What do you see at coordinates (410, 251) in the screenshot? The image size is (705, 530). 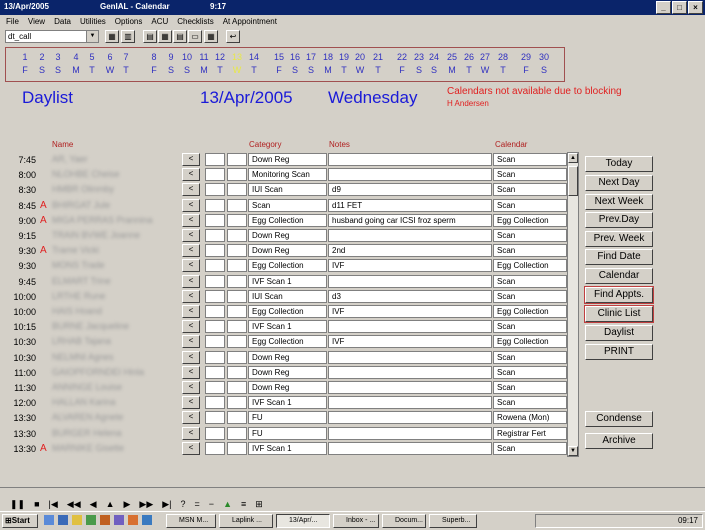 I see `row-notes: 2nd` at bounding box center [410, 251].